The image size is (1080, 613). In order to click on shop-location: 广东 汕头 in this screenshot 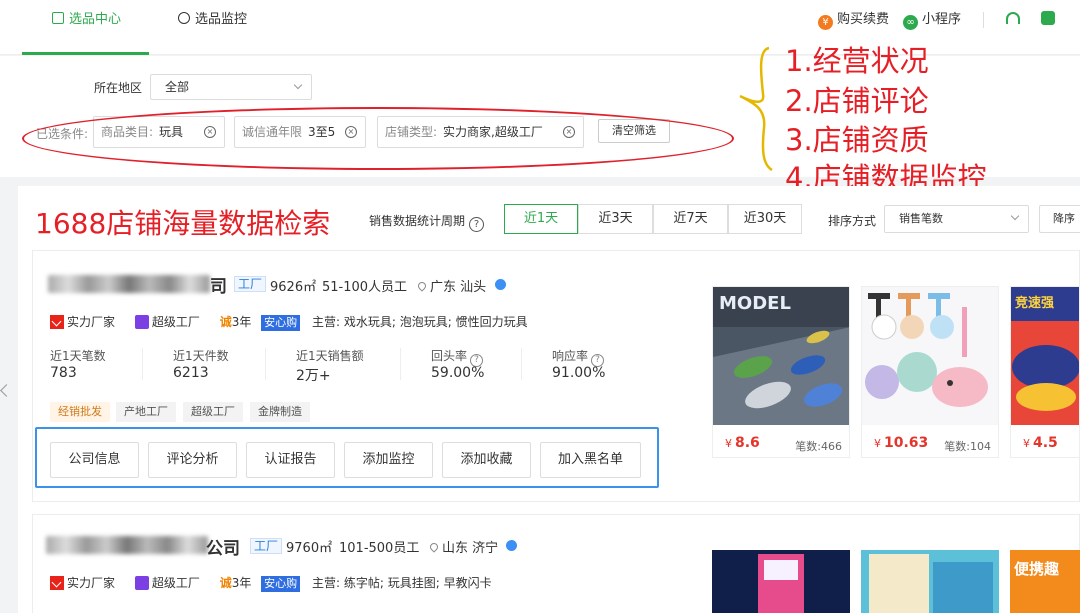, I will do `click(452, 285)`.